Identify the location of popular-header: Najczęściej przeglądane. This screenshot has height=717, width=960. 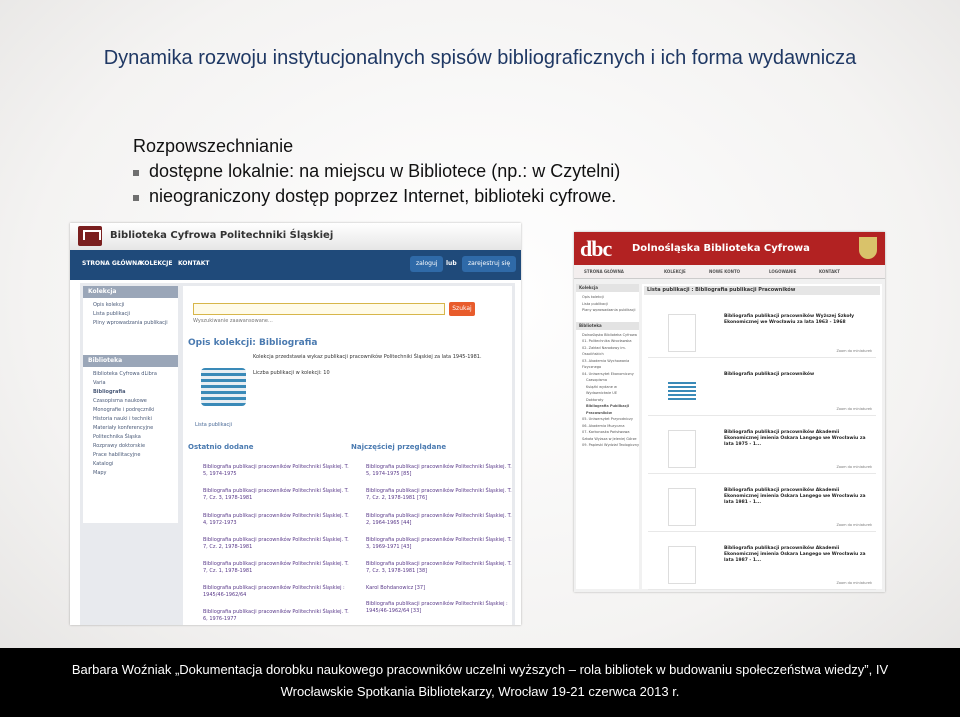
(399, 447).